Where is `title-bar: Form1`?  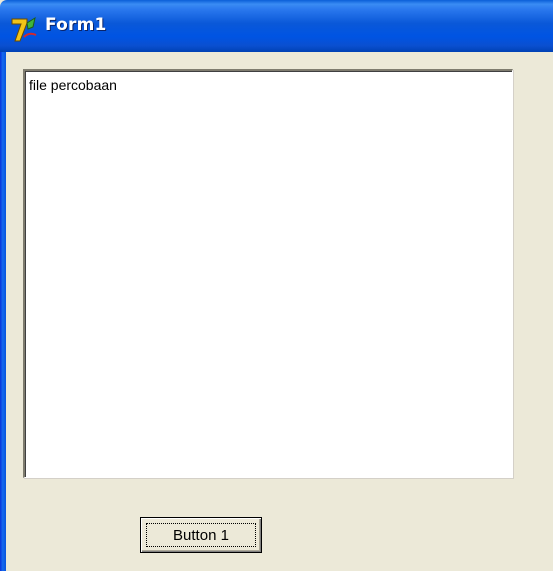 title-bar: Form1 is located at coordinates (276, 26).